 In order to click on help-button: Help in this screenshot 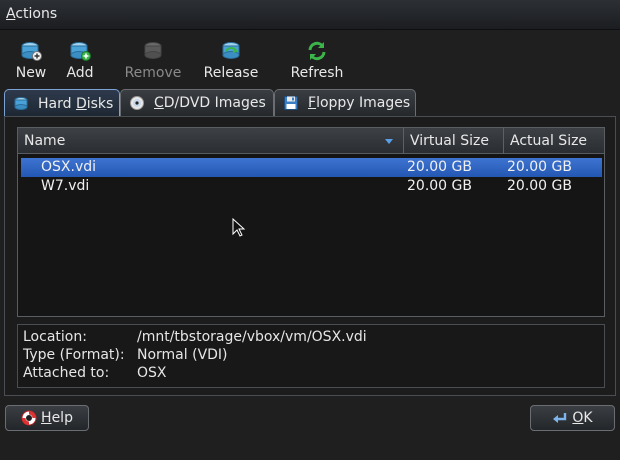, I will do `click(47, 418)`.